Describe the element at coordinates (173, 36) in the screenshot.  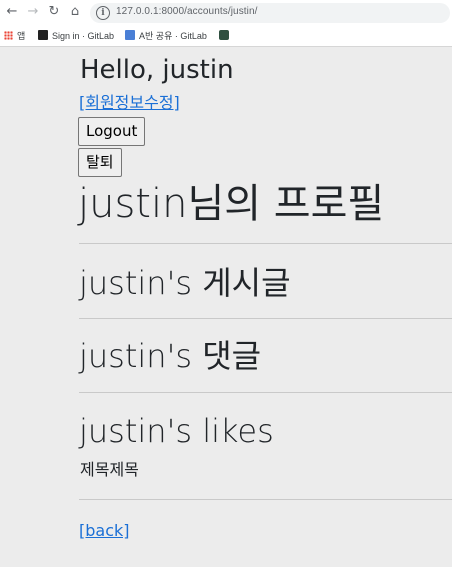
I see `bookmark-label: A반 공유 · GitLab` at that location.